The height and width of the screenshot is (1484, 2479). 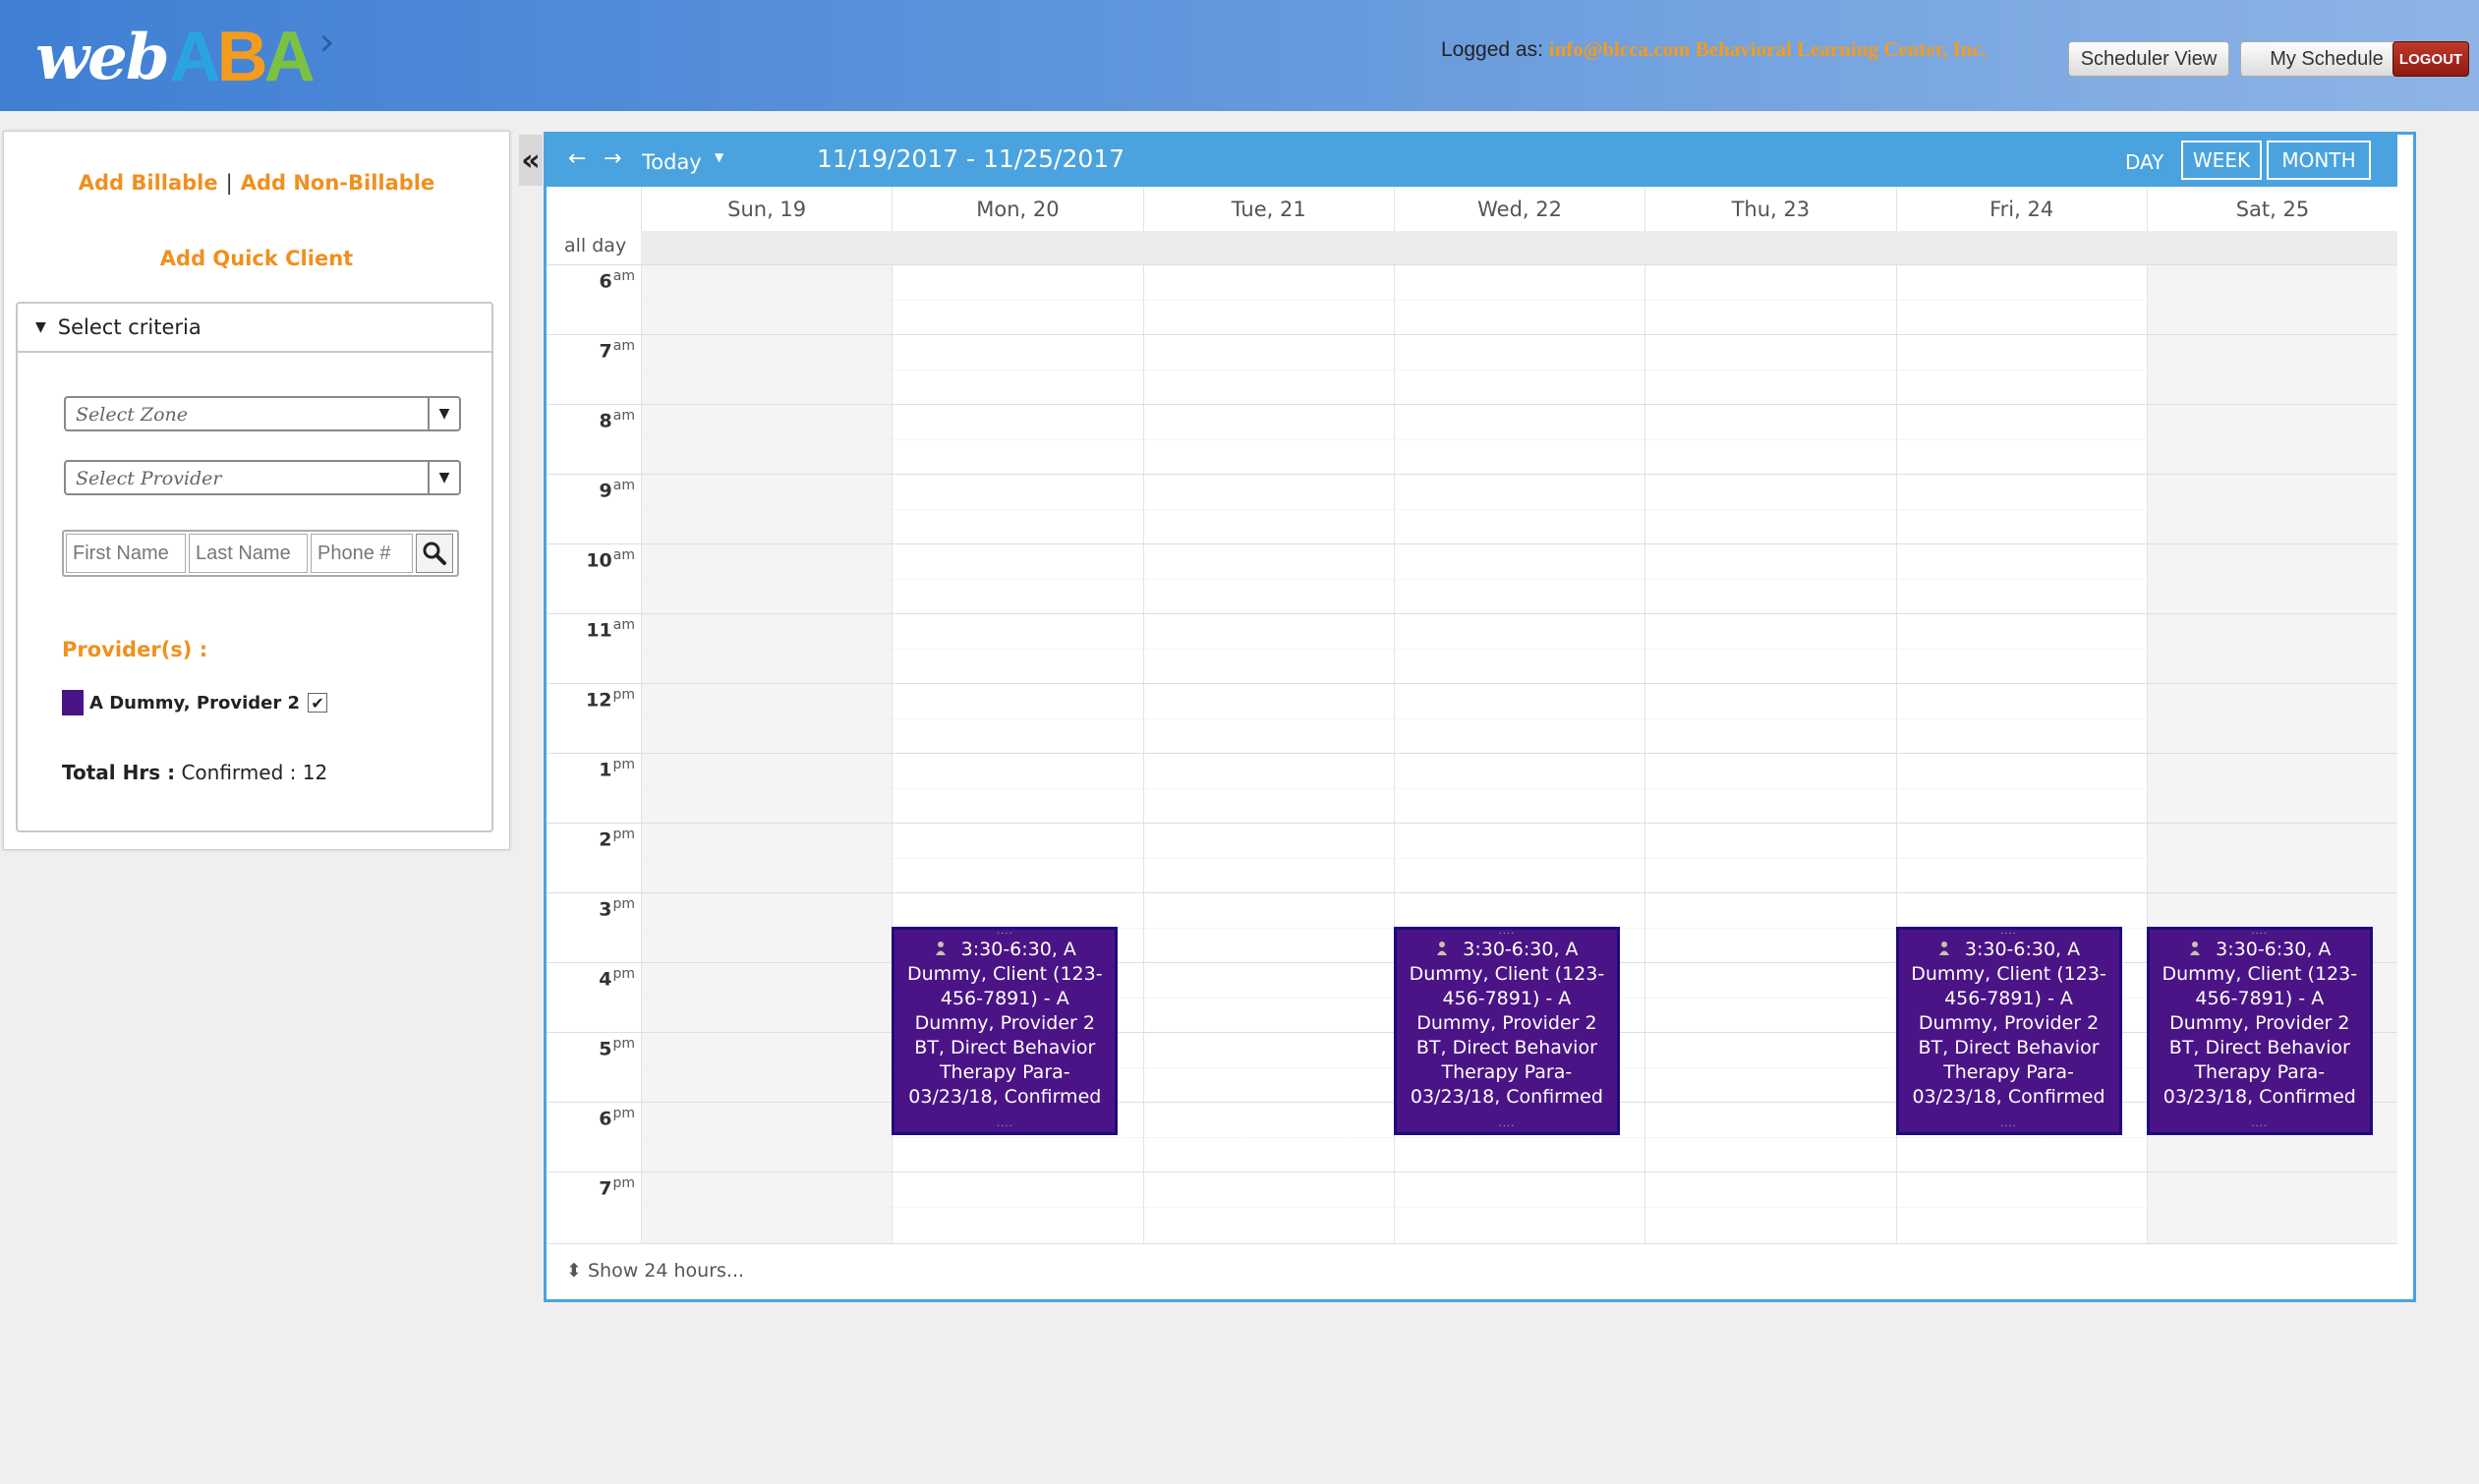 I want to click on webaba-logo: web ABA ›, so click(x=185, y=57).